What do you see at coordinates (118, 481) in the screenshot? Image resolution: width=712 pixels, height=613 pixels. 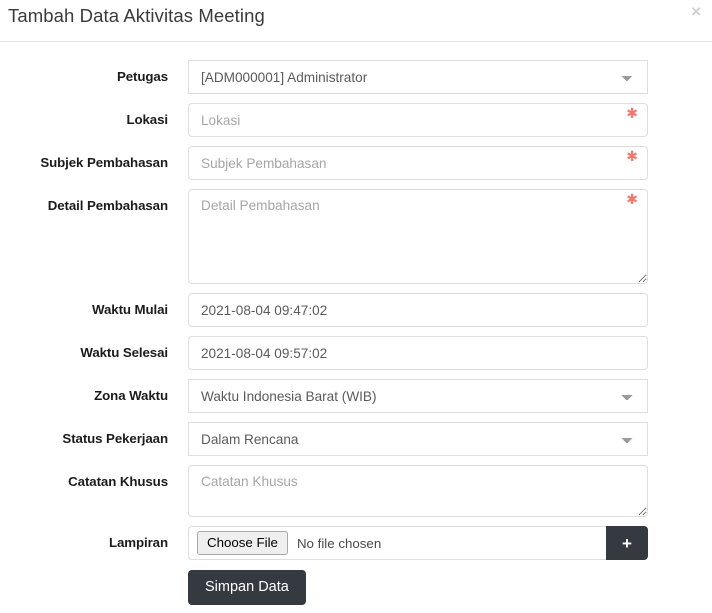 I see `label-catatan-khusus: Catatan Khusus` at bounding box center [118, 481].